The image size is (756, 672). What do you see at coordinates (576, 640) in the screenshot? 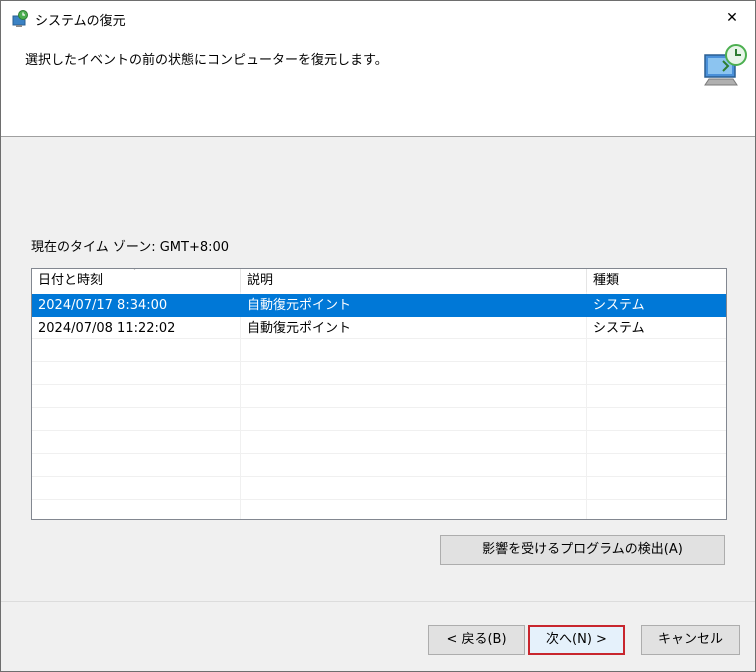
I see `next-button: 次へ(N) >` at bounding box center [576, 640].